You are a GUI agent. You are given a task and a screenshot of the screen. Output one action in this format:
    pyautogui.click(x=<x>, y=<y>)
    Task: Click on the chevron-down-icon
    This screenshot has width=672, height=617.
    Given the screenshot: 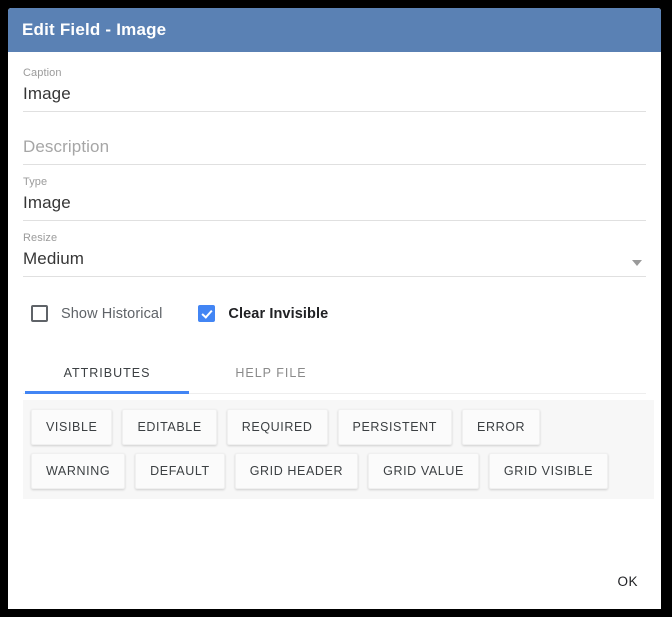 What is the action you would take?
    pyautogui.click(x=637, y=263)
    